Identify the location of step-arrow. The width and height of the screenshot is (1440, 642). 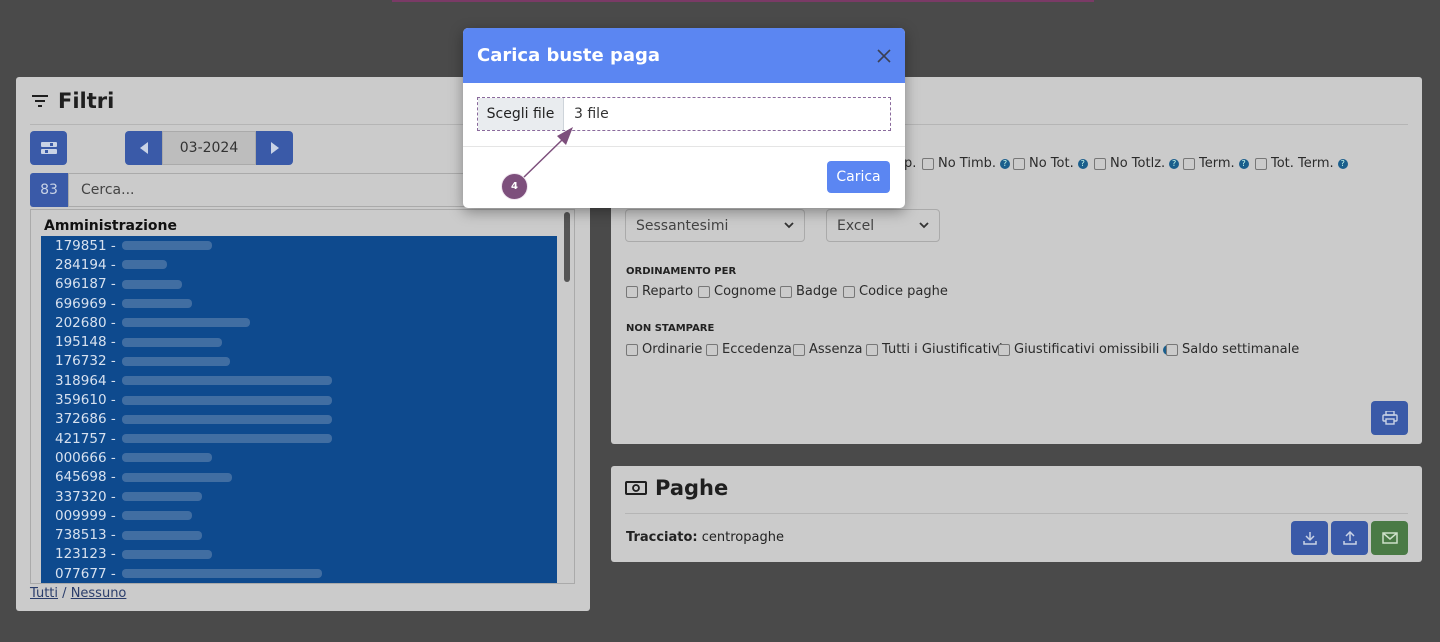
(547, 153).